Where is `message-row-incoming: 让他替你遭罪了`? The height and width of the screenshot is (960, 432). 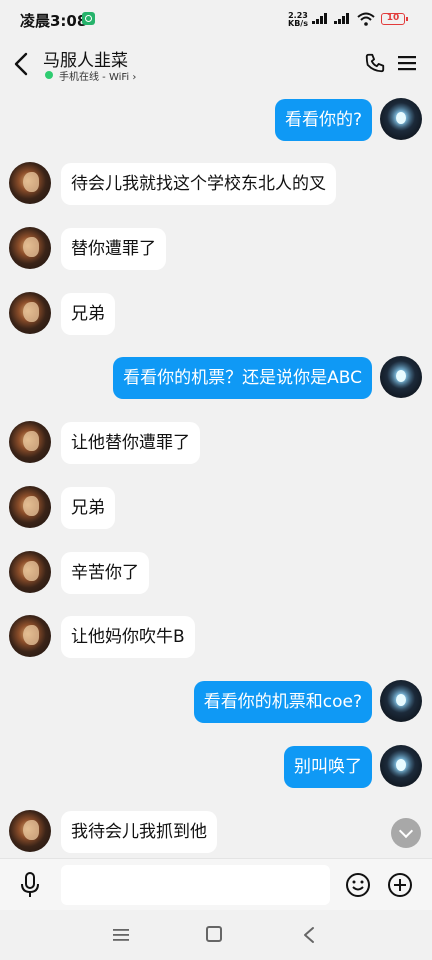 message-row-incoming: 让他替你遭罪了 is located at coordinates (216, 445).